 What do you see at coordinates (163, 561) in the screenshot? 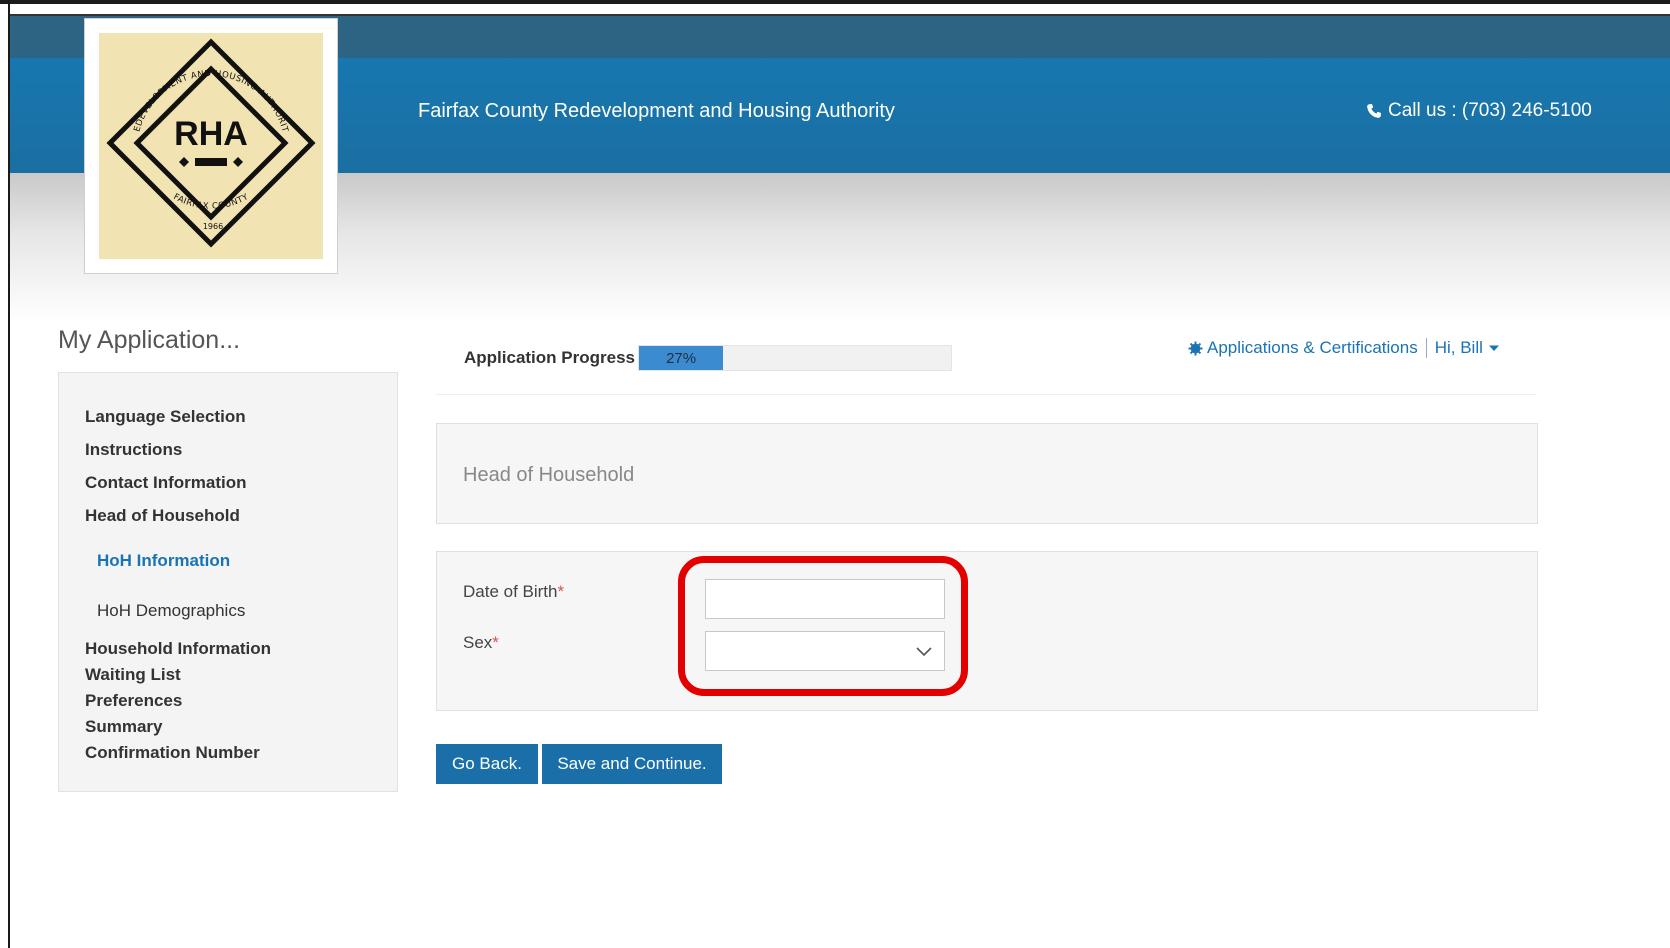
I see `sidebar-item-hoh-information: HoH Information` at bounding box center [163, 561].